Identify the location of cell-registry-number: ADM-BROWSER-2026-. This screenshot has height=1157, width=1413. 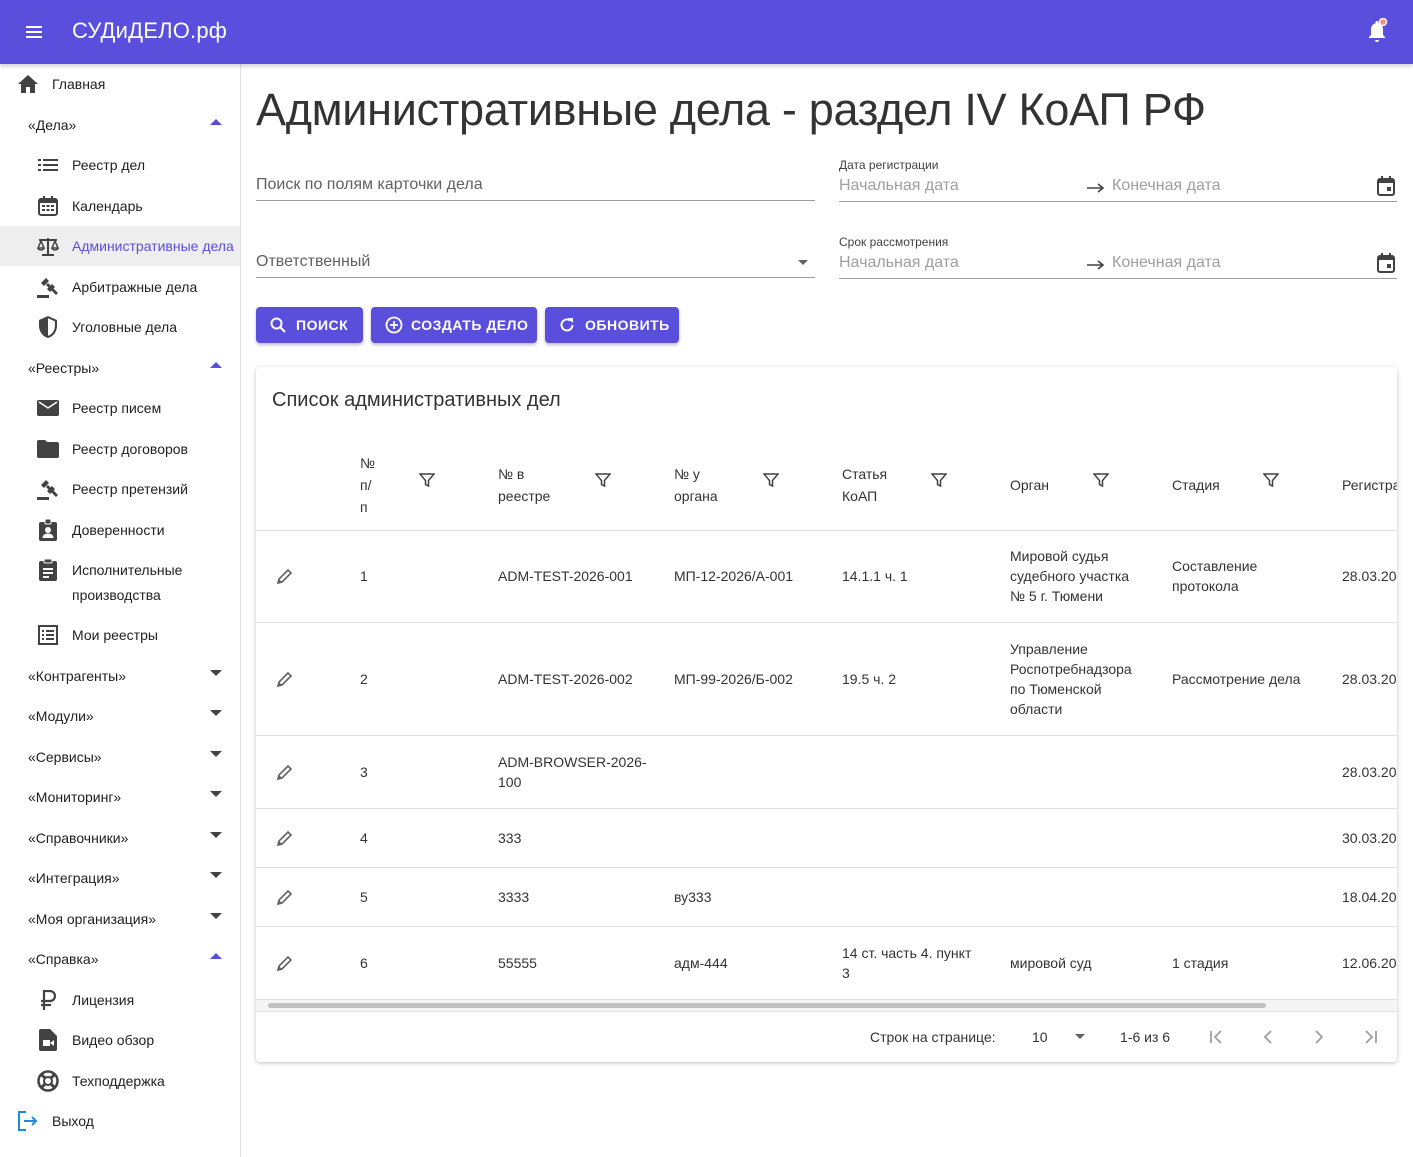
(572, 762).